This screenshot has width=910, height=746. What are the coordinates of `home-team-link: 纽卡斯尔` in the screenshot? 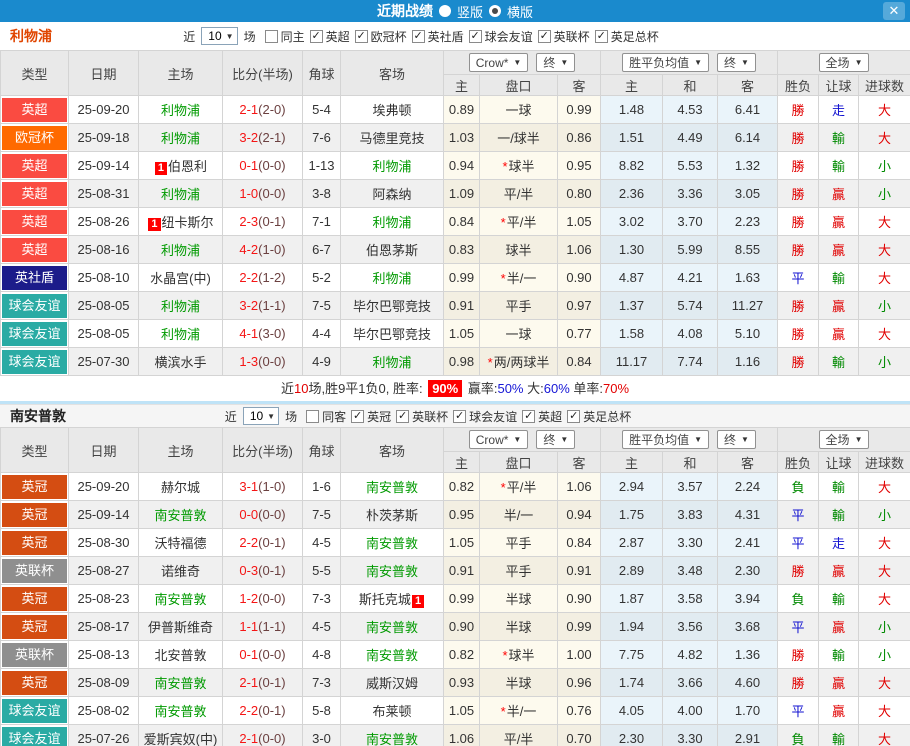 It's located at (188, 222).